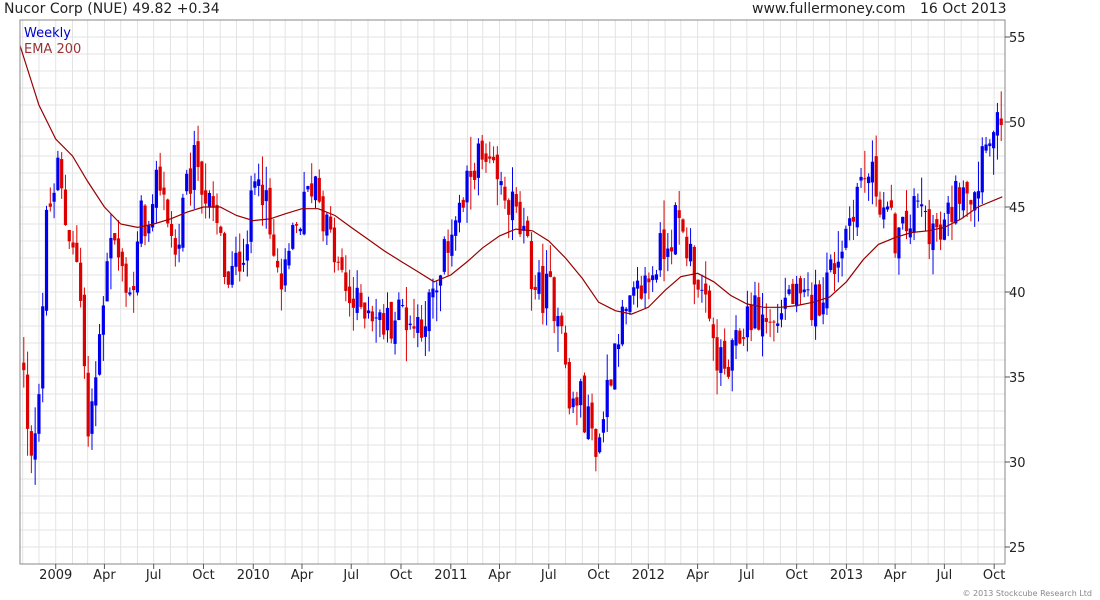  I want to click on x-tick-label: 2009, so click(55, 575).